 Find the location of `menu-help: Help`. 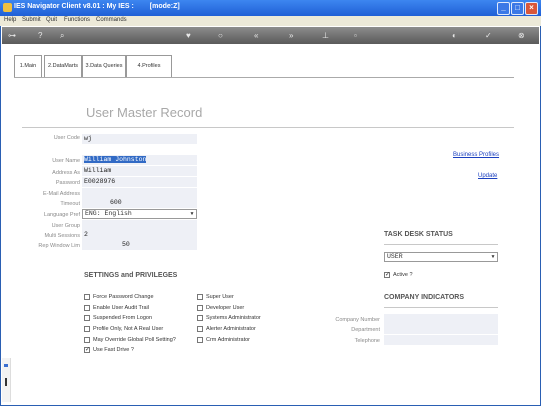

menu-help: Help is located at coordinates (10, 20).